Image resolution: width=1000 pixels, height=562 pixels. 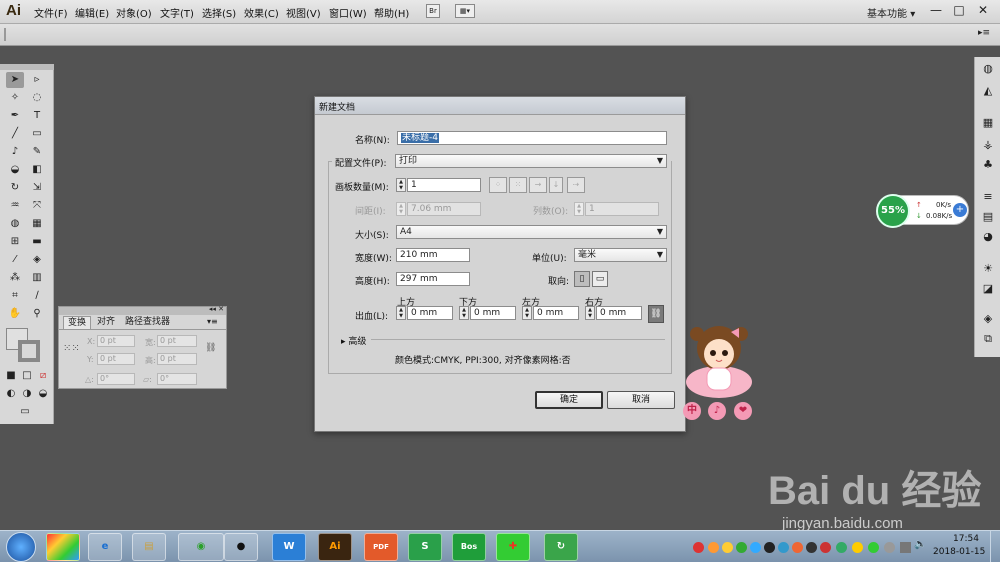 What do you see at coordinates (37, 242) in the screenshot?
I see `gradient-tool-icon: ▬` at bounding box center [37, 242].